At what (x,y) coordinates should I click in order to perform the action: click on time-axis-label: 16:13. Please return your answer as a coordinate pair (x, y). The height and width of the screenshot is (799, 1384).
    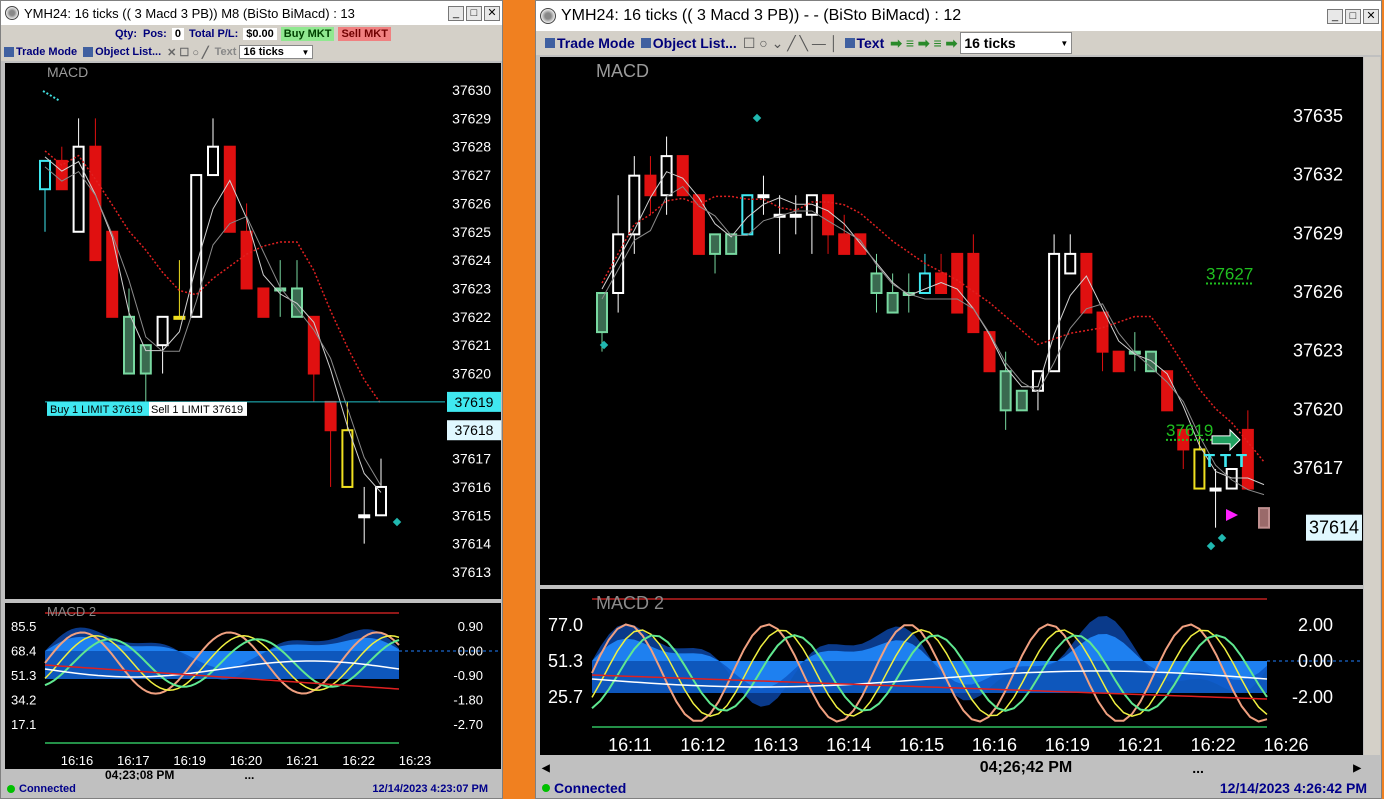
    Looking at the image, I should click on (775, 745).